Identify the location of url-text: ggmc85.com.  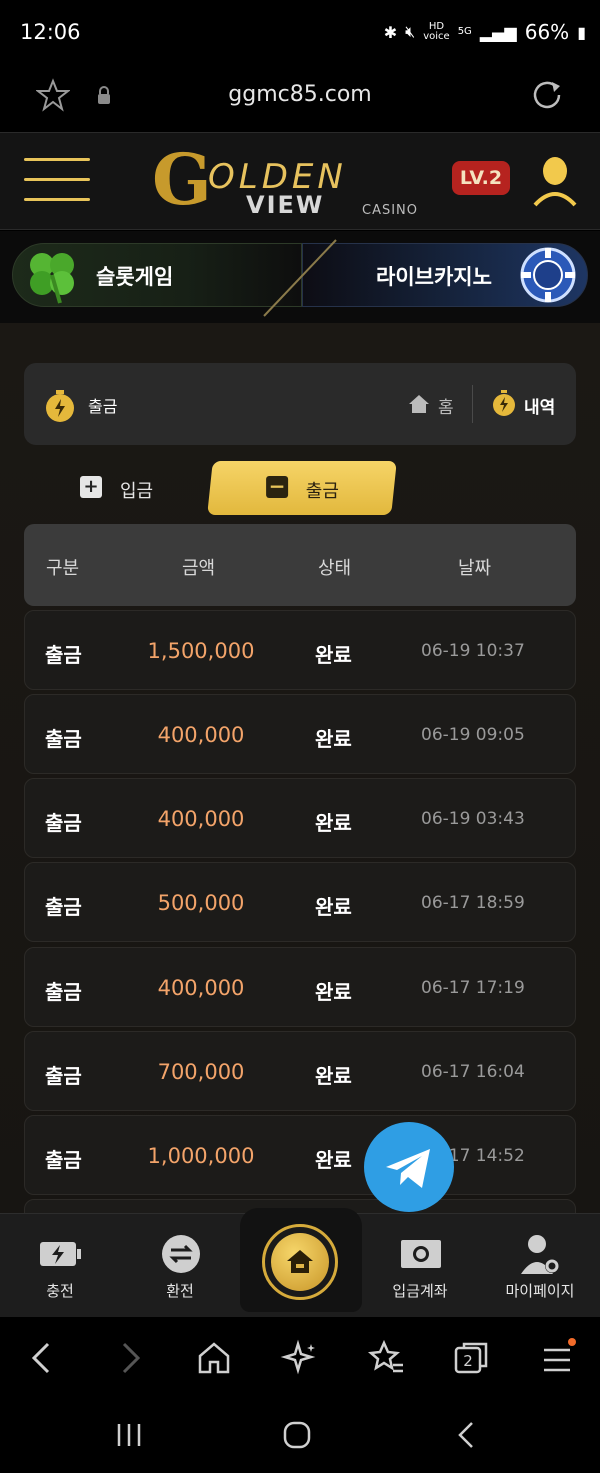
(300, 94).